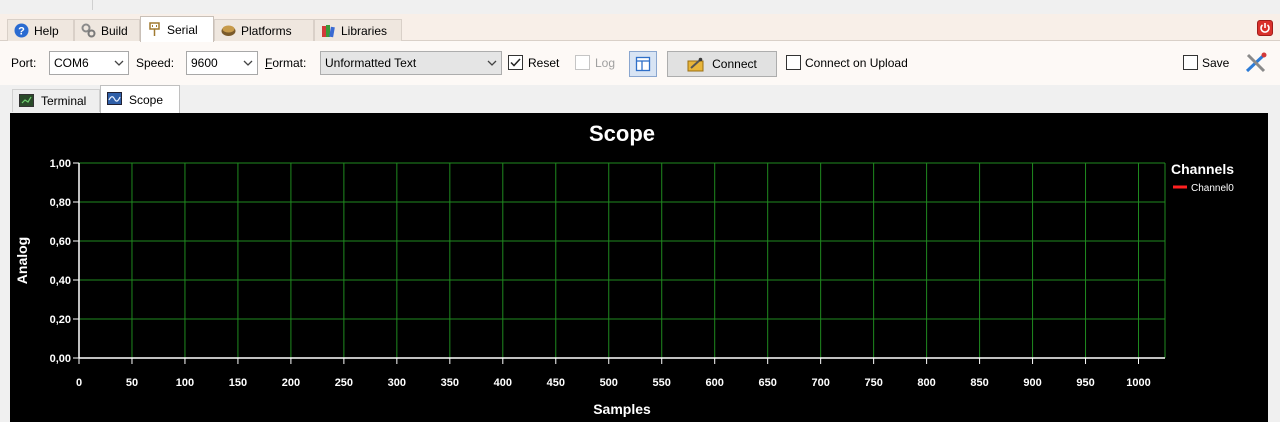  I want to click on y-tick-label: 0,60, so click(60, 242).